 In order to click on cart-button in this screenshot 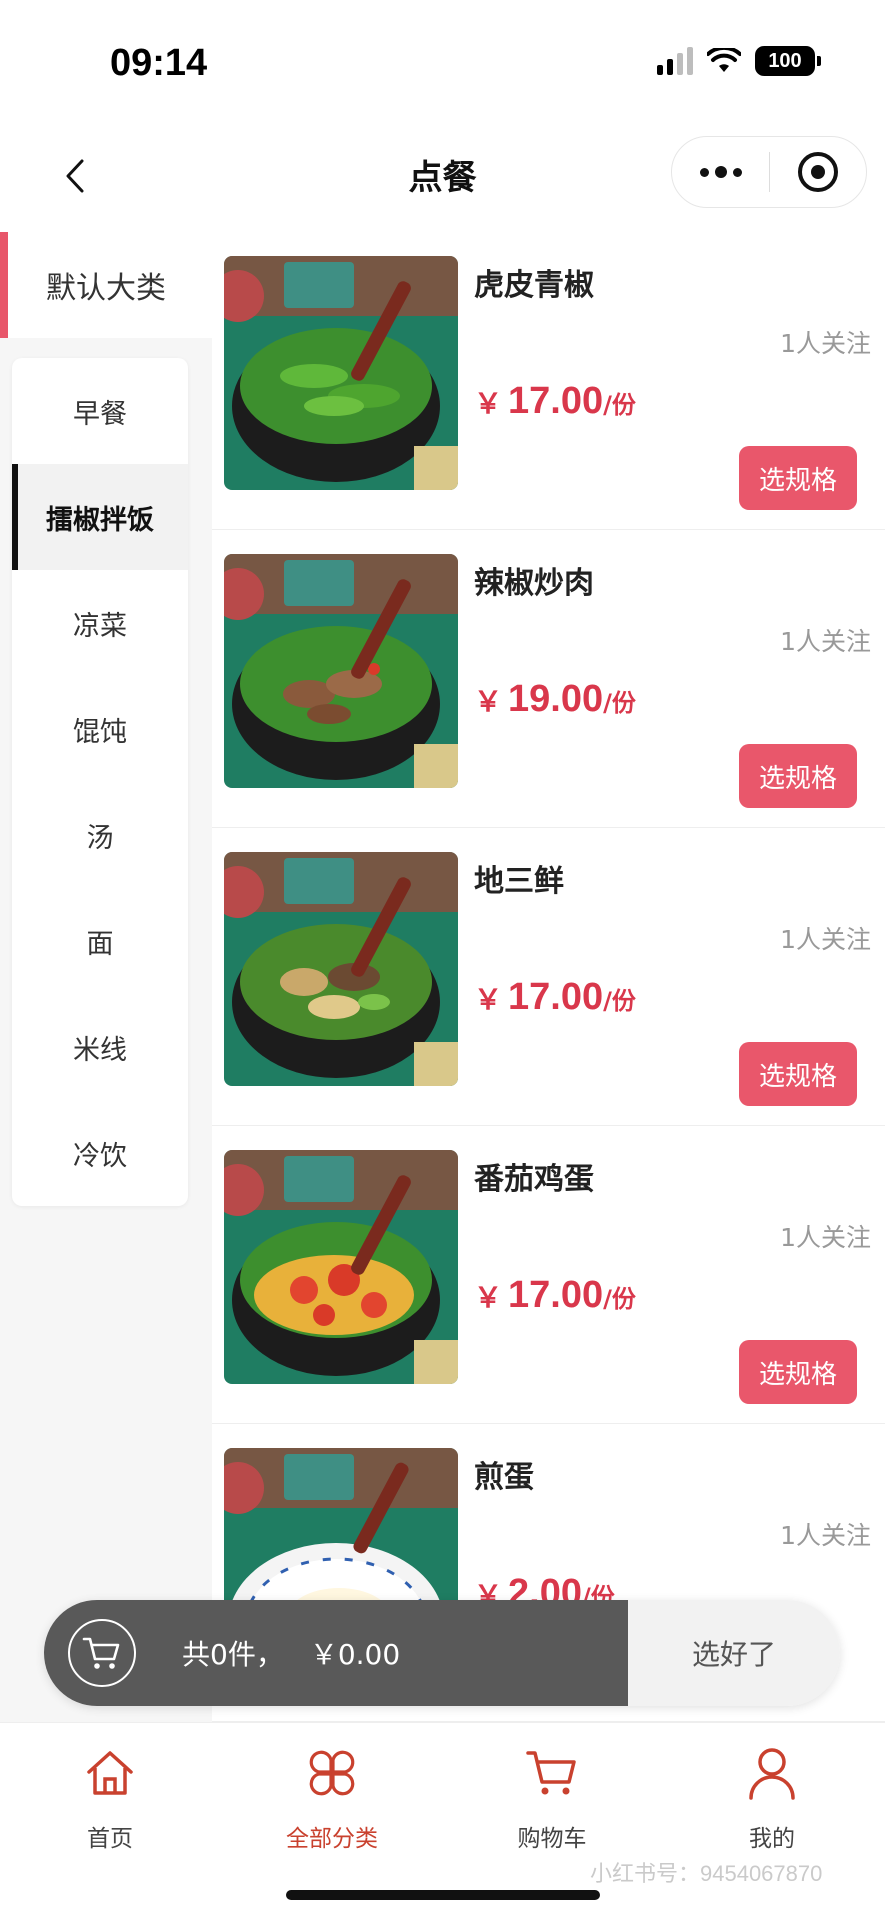, I will do `click(102, 1653)`.